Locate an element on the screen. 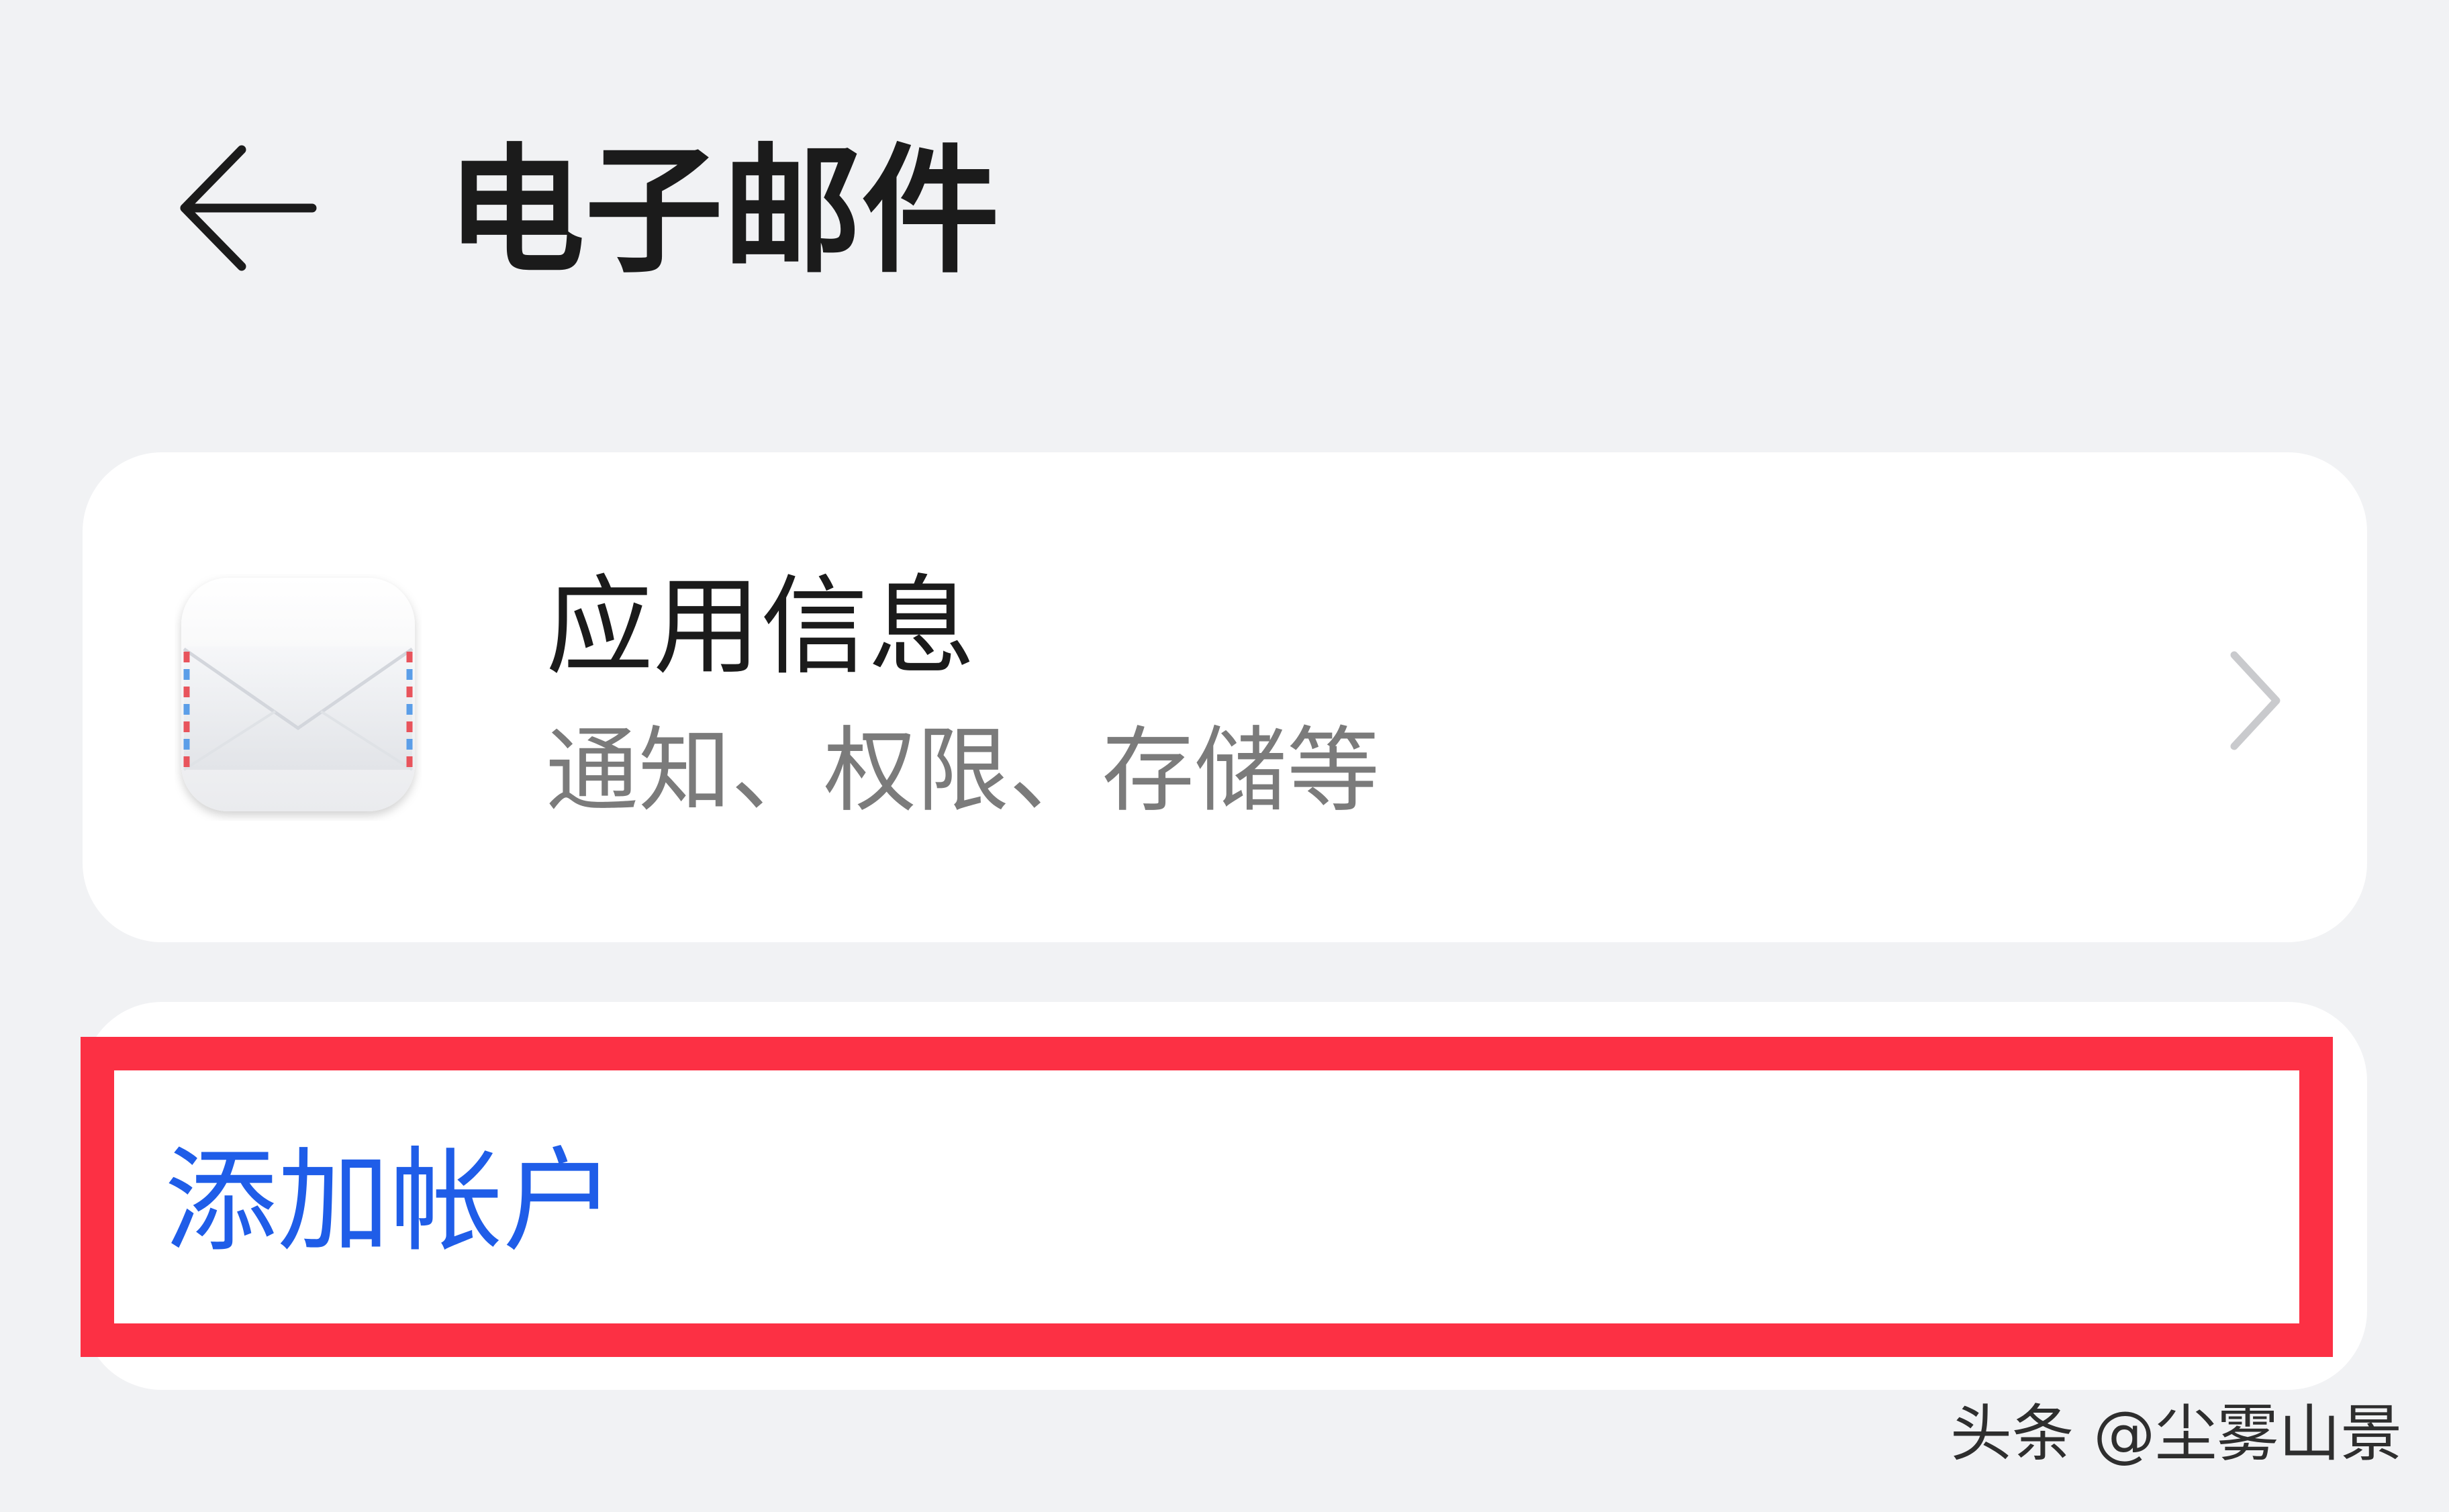 The height and width of the screenshot is (1512, 2449). page-title: 电子邮件 is located at coordinates (723, 211).